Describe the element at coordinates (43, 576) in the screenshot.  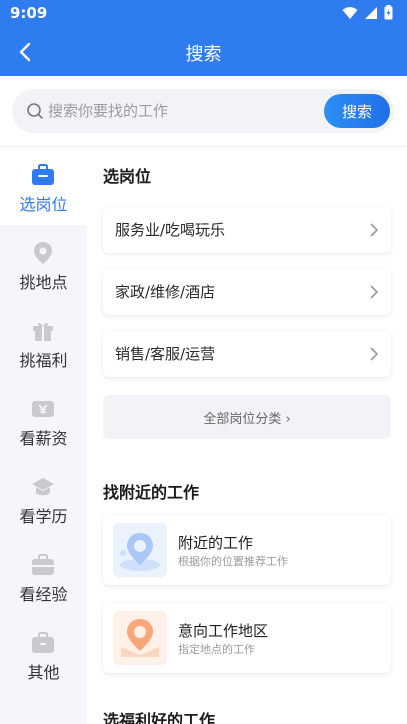
I see `sidebar-item-experience: 看经验` at that location.